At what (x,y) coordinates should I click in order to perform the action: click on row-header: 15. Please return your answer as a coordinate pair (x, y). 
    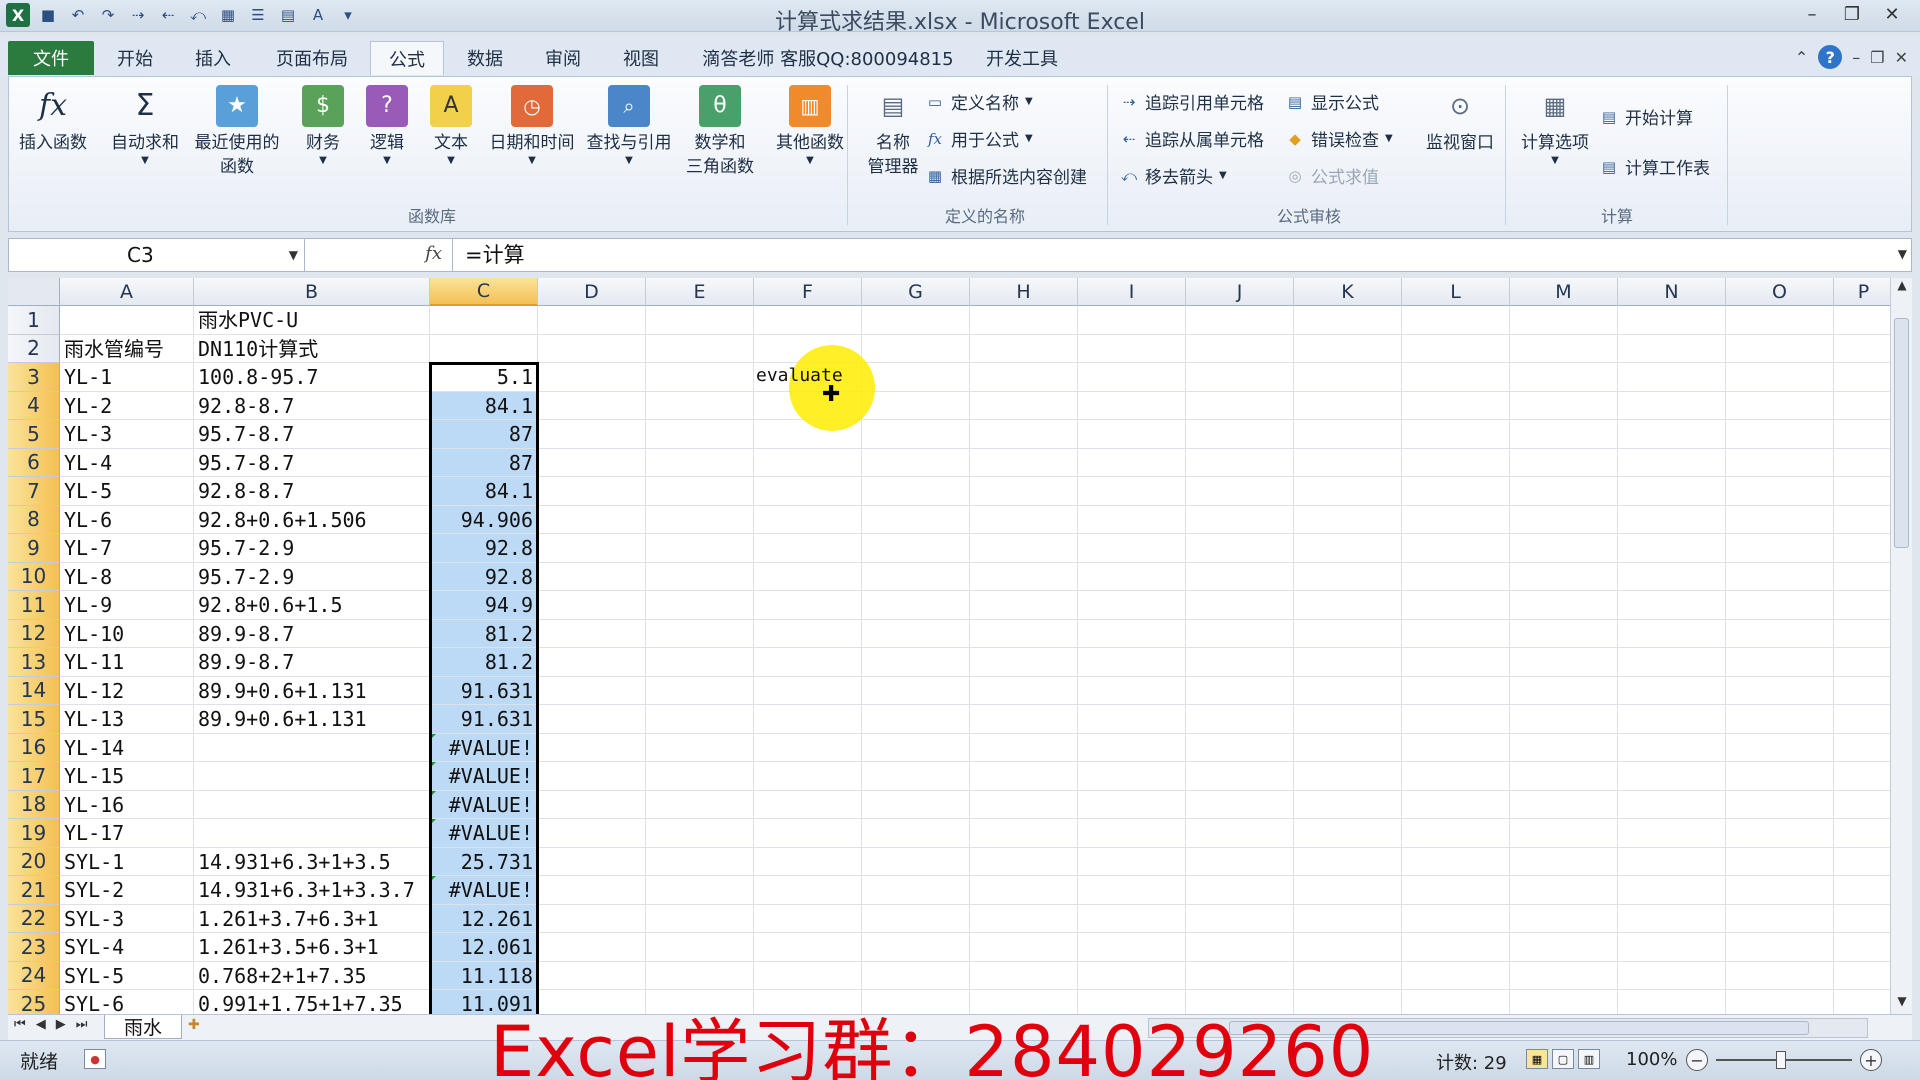
    Looking at the image, I should click on (34, 719).